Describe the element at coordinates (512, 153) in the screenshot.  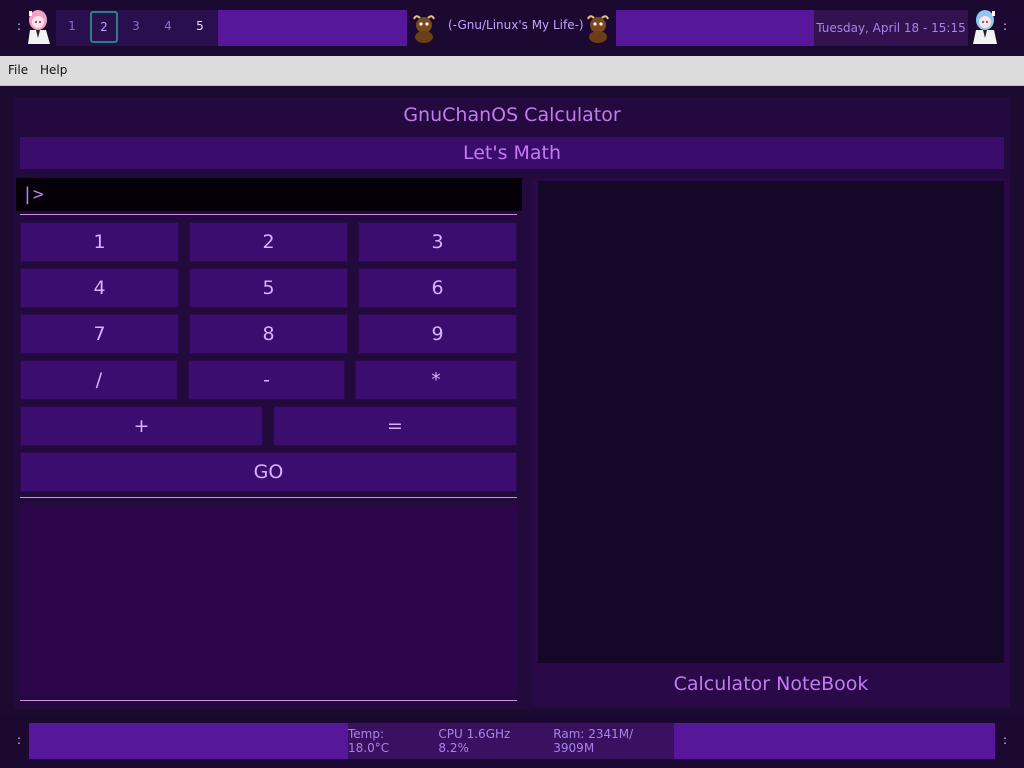
I see `app-subtitle: Let's Math` at that location.